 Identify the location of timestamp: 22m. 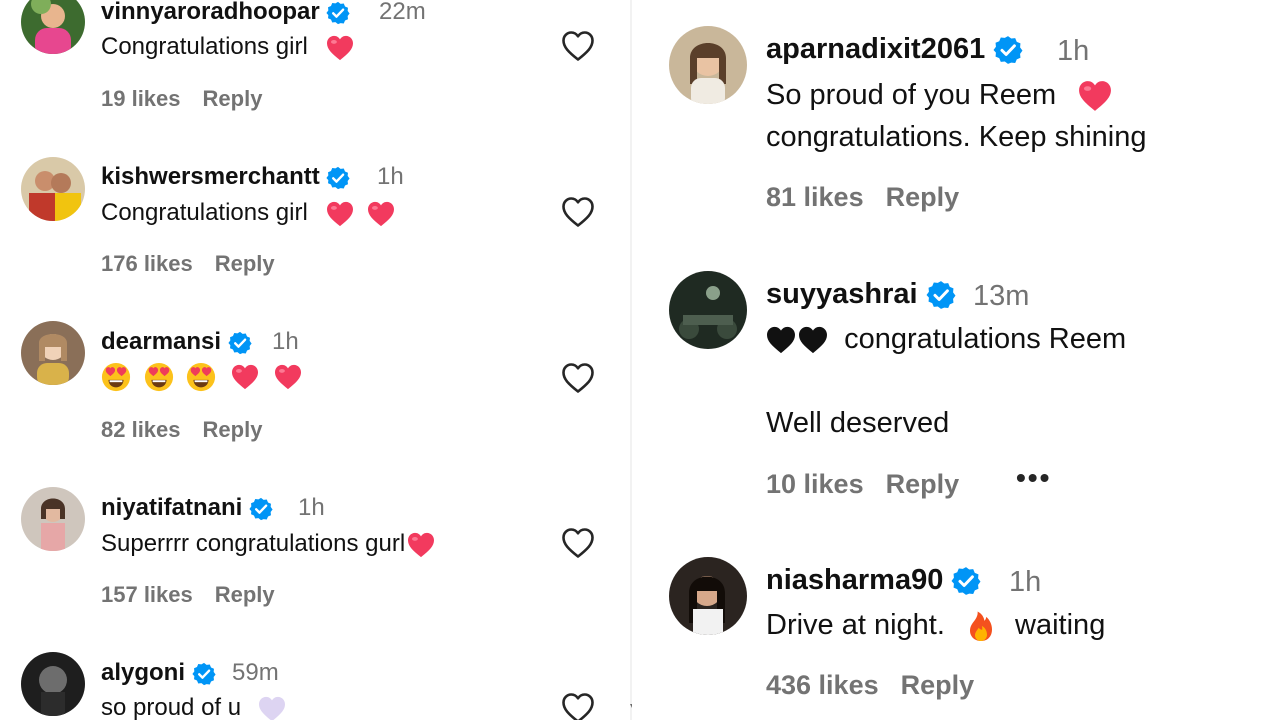
(402, 12).